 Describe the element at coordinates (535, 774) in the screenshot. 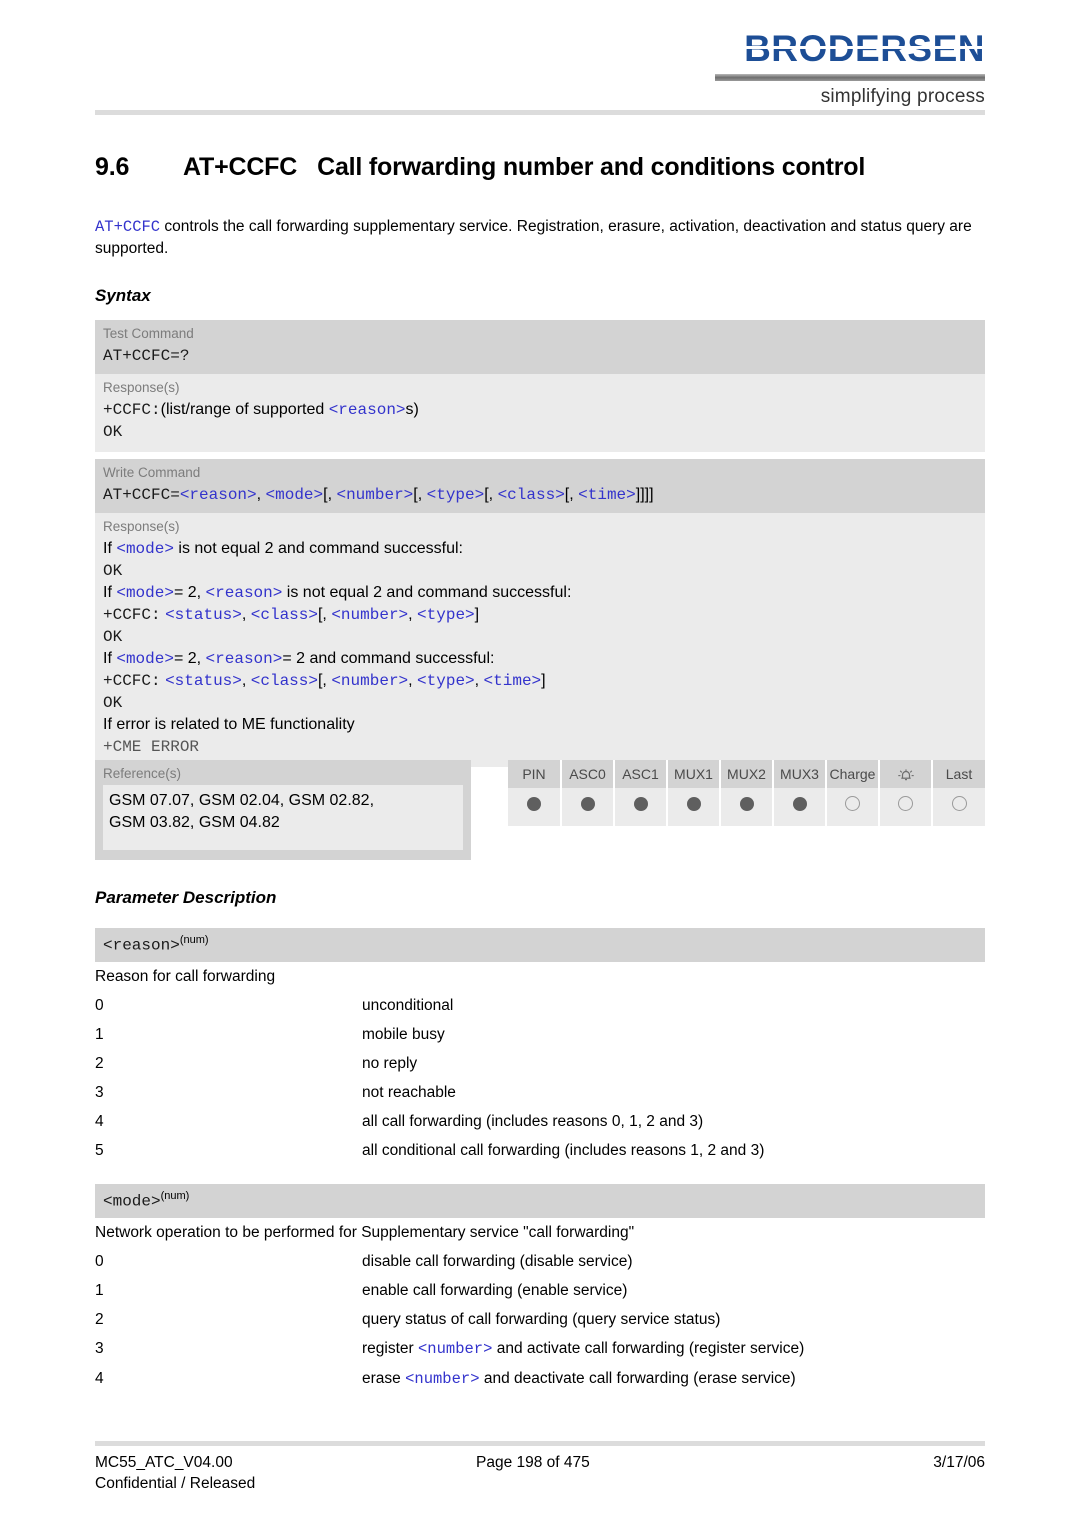

I see `capability-header-pin: PIN` at that location.